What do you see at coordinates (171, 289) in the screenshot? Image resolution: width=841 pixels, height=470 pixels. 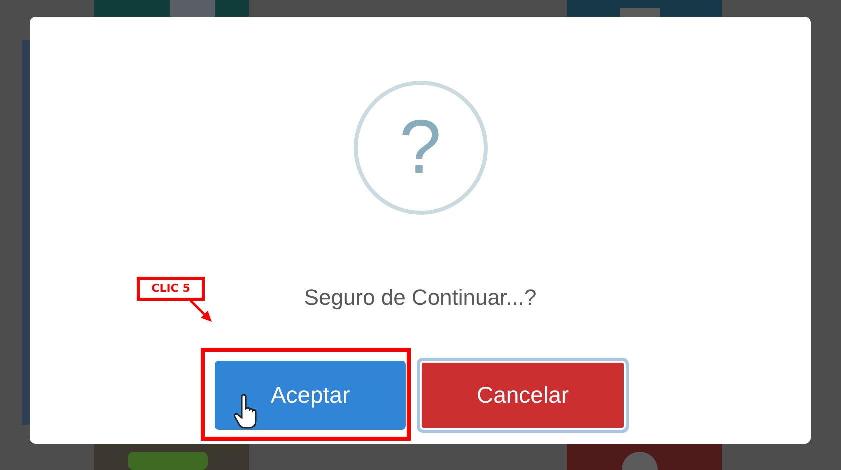 I see `callout-label: CLIC 5` at bounding box center [171, 289].